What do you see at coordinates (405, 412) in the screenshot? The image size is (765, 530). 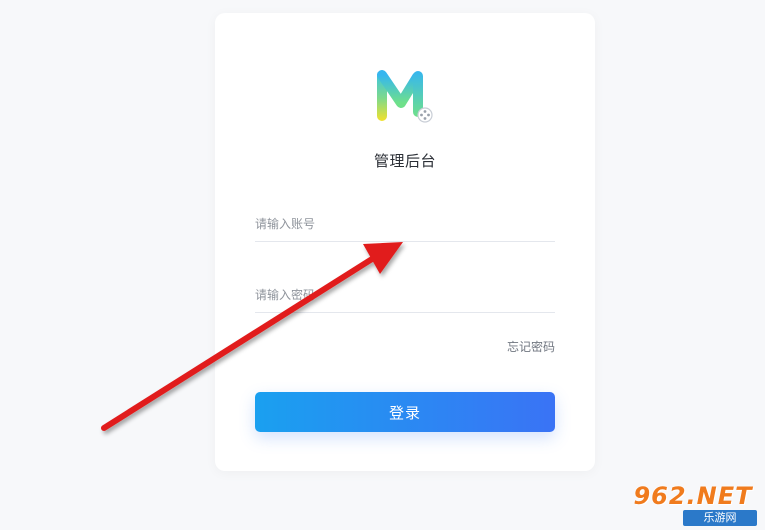 I see `login-button: 登录` at bounding box center [405, 412].